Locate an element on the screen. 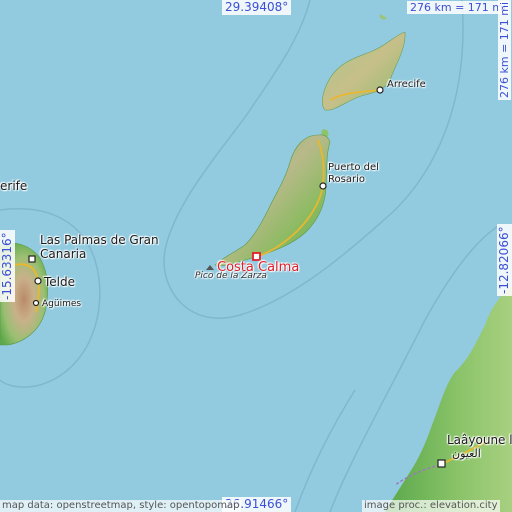 This screenshot has width=512, height=512. costa-calma-marker is located at coordinates (256, 256).